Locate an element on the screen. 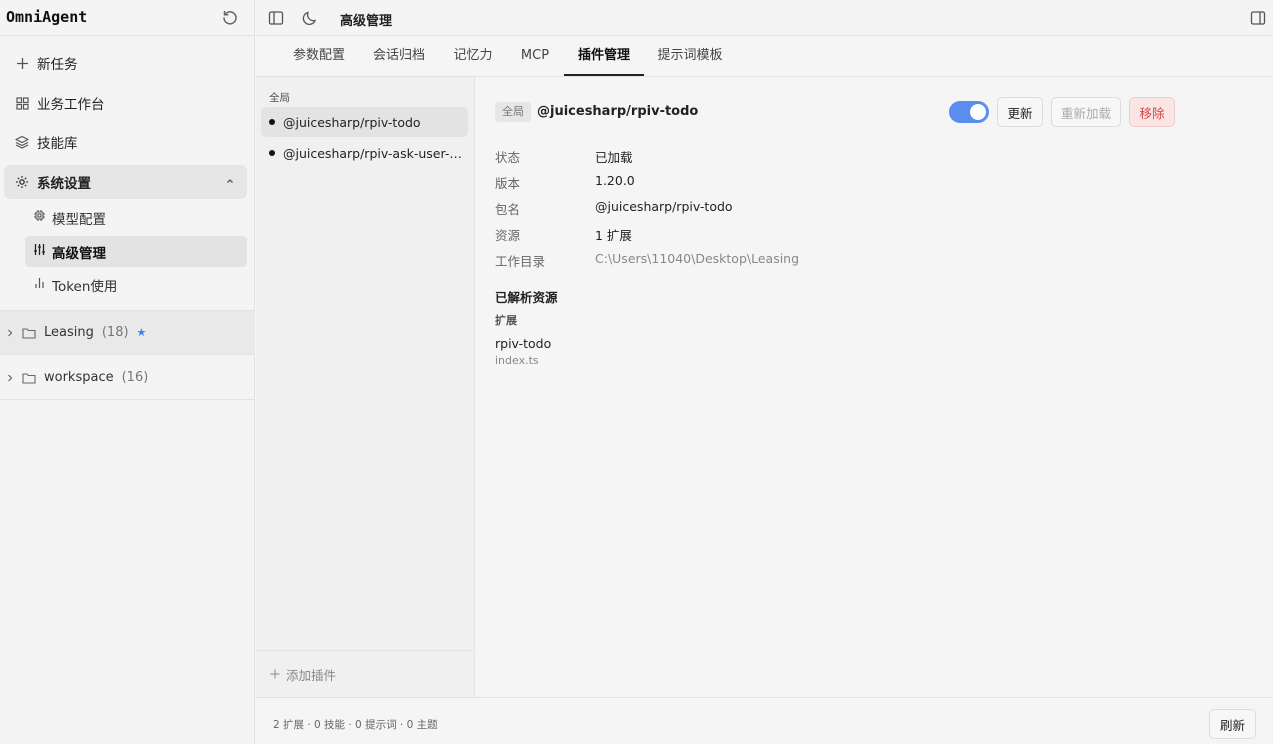 The width and height of the screenshot is (1273, 744). sidebar-item-label: 业务工作台 is located at coordinates (71, 105).